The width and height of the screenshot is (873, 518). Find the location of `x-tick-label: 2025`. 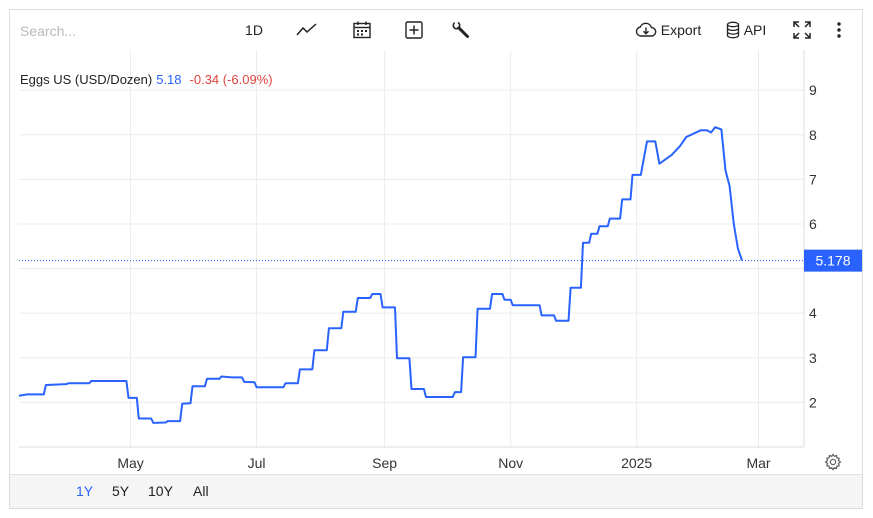

x-tick-label: 2025 is located at coordinates (636, 463).